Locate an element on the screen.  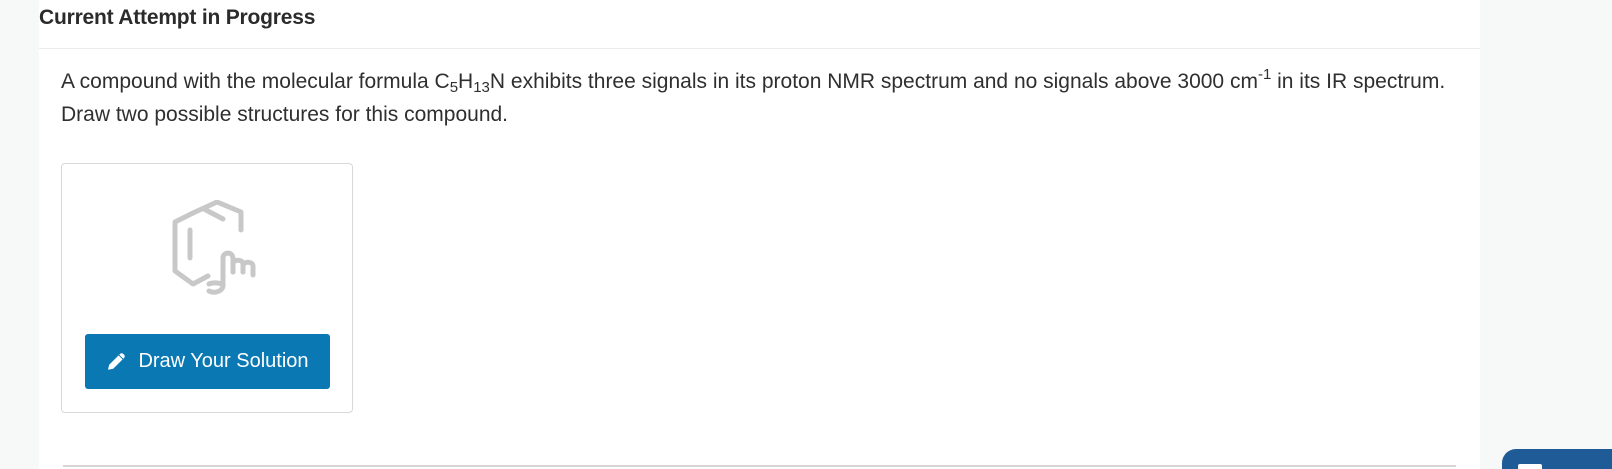
hydrogen-symbol: H is located at coordinates (466, 81).